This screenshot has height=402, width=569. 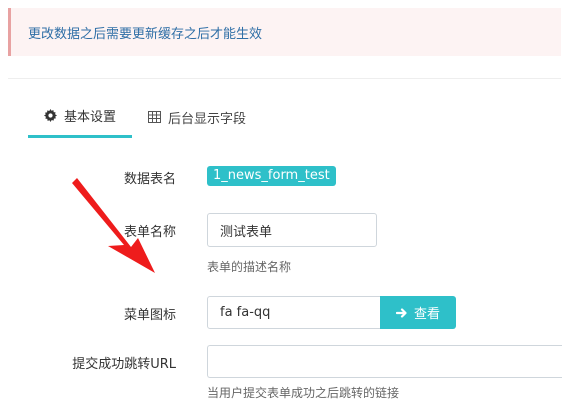 I want to click on redirect-url-input, so click(x=384, y=361).